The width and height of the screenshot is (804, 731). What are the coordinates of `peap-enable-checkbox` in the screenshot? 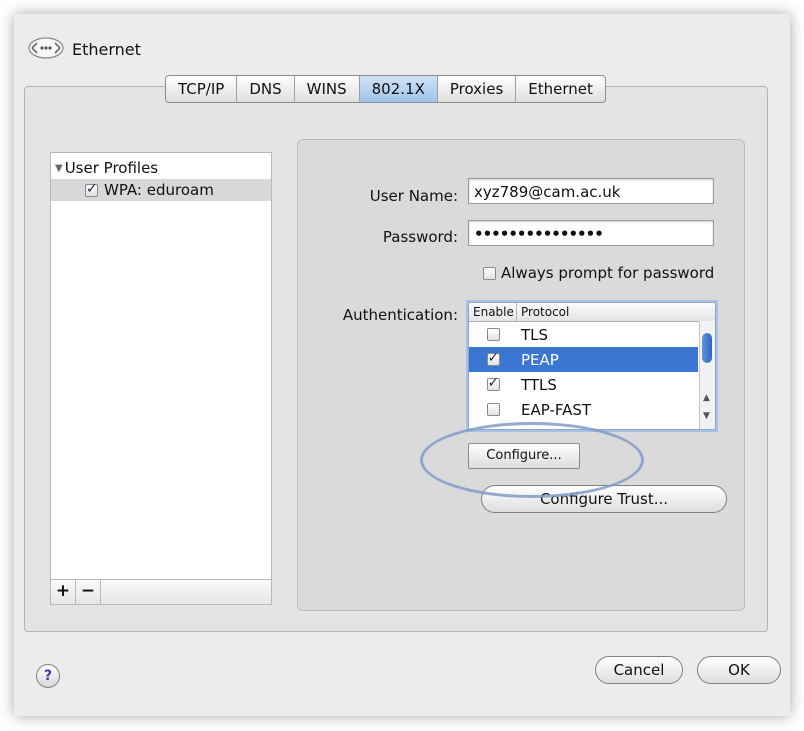 It's located at (493, 358).